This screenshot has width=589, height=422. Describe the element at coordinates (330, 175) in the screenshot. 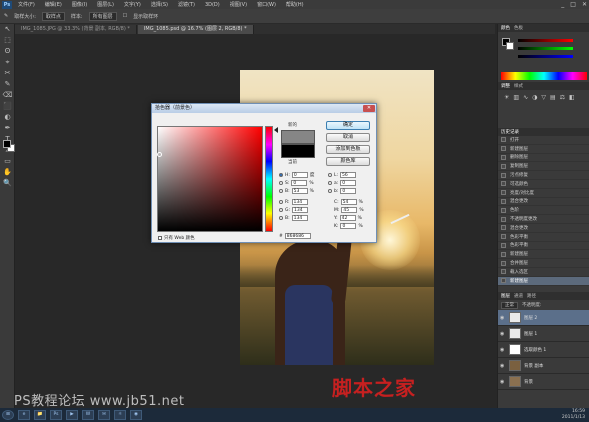

I see `lab-l-radio` at that location.